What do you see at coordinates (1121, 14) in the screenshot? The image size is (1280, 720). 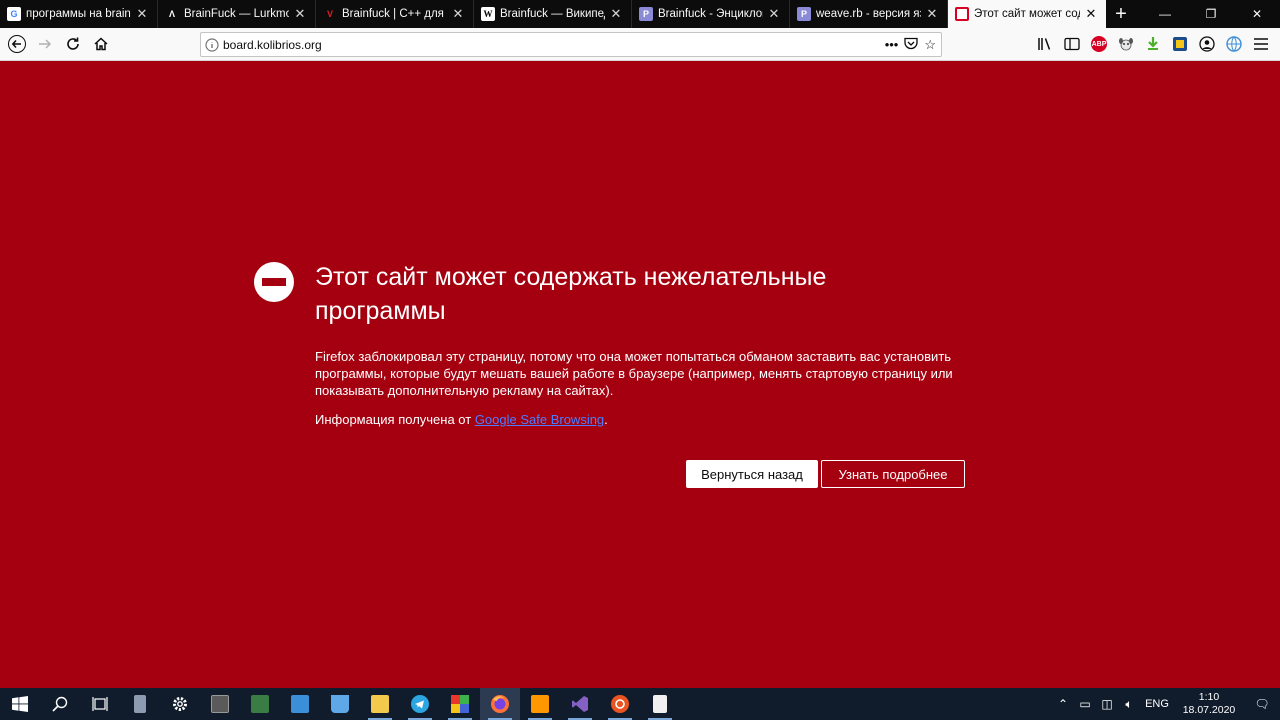 I see `new-tab-button: +` at bounding box center [1121, 14].